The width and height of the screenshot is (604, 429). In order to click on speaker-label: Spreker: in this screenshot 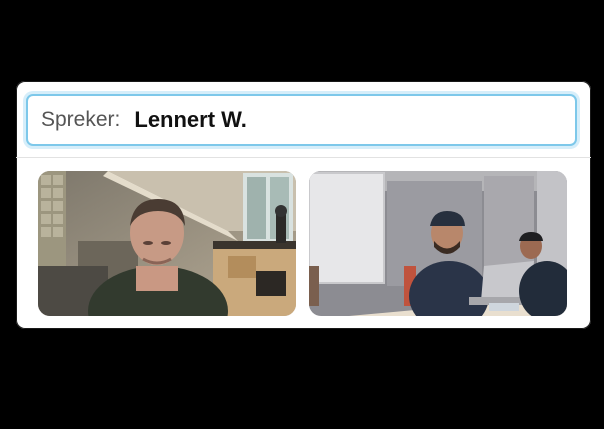, I will do `click(81, 119)`.